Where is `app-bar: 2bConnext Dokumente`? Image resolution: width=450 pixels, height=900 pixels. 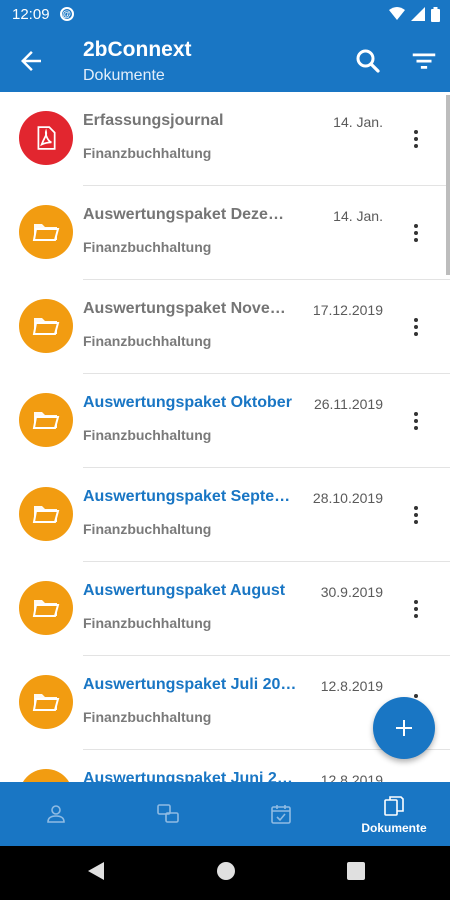
app-bar: 2bConnext Dokumente is located at coordinates (225, 60).